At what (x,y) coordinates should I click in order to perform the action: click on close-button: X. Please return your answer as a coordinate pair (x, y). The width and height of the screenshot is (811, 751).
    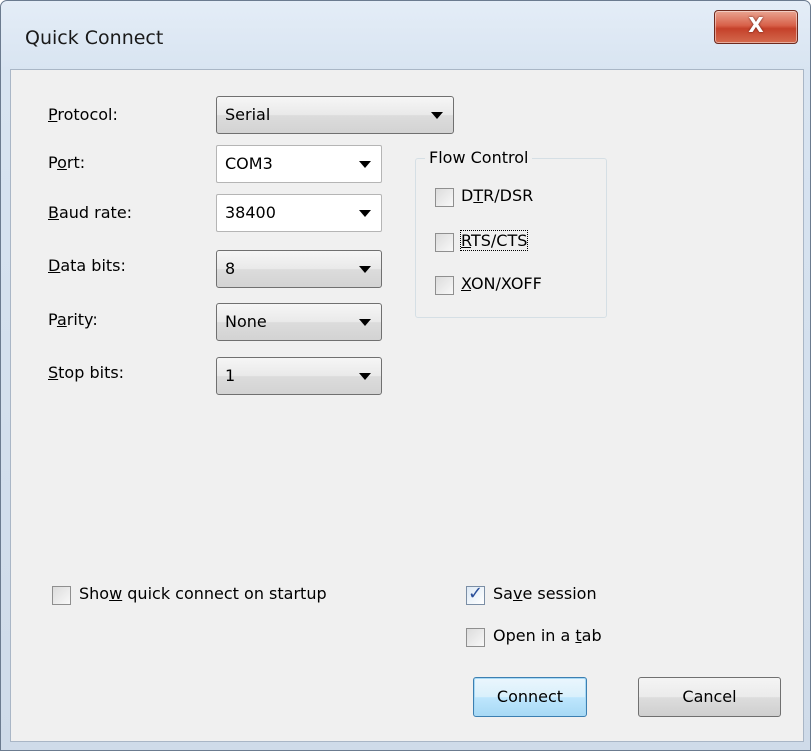
    Looking at the image, I should click on (756, 27).